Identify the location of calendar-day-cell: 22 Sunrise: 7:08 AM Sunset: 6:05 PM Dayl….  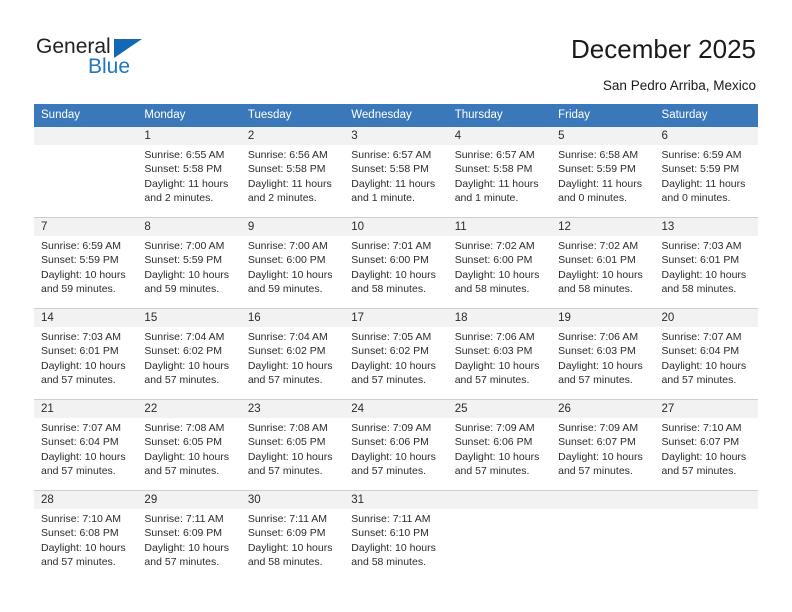
(189, 445).